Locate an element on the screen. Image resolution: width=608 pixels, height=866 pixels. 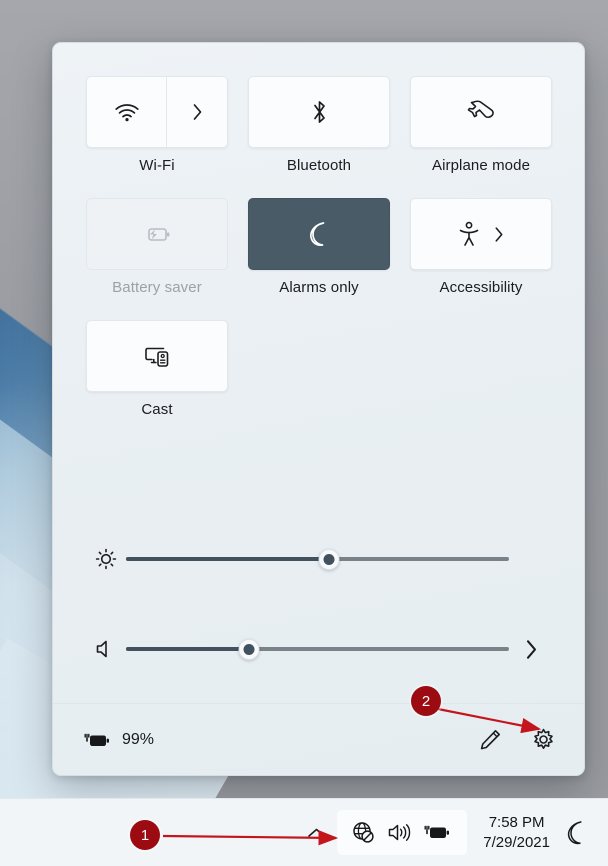
speaker-icon is located at coordinates (399, 832).